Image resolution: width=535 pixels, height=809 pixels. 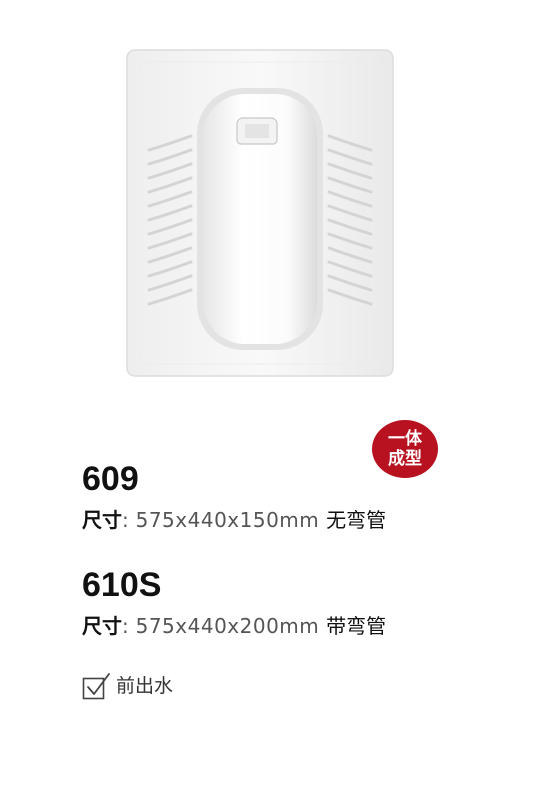 I want to click on one-piece-badge: 一体 成型, so click(x=405, y=449).